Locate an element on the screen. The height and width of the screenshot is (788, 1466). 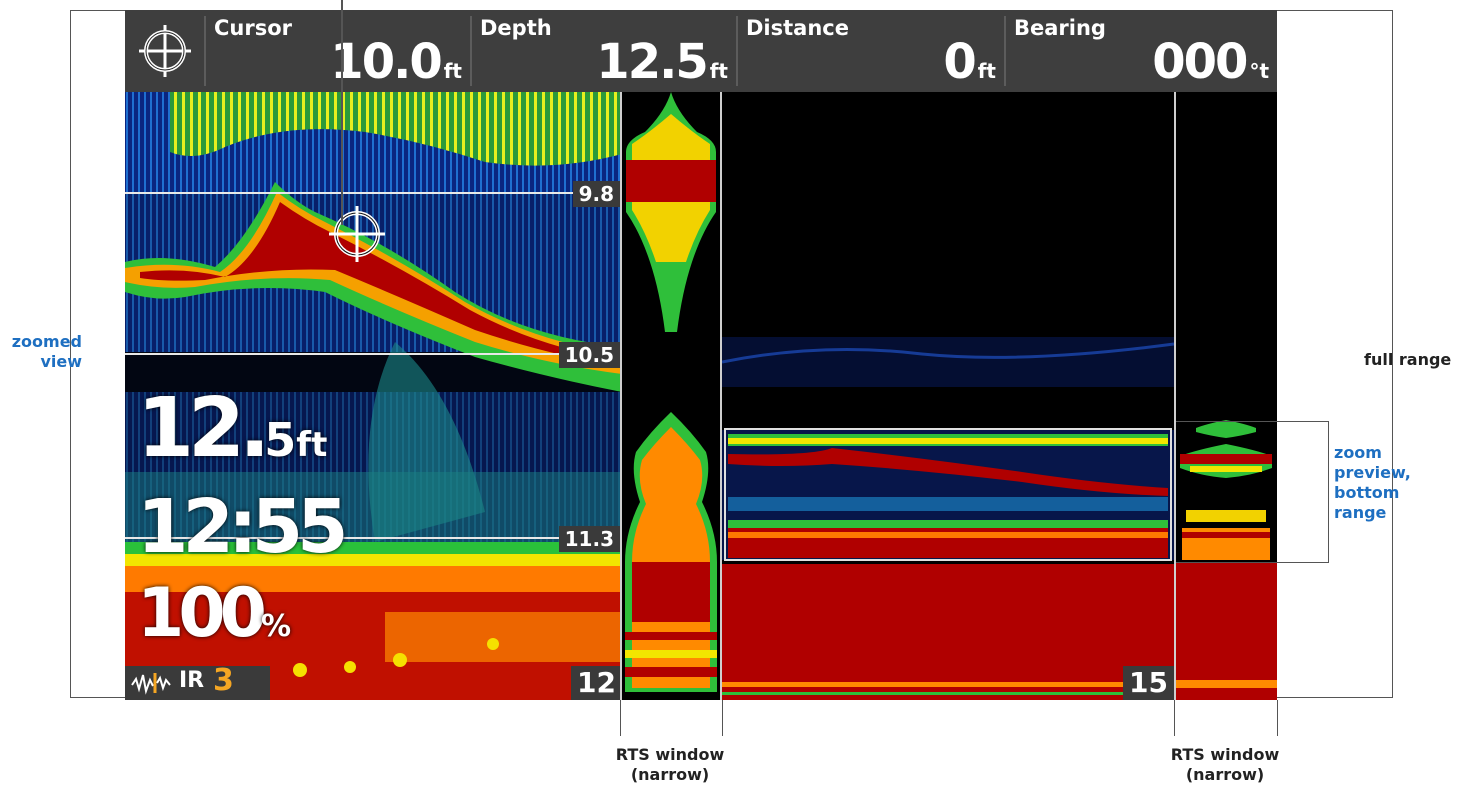
digital-depth-readout: 12.5ft is located at coordinates (232, 428).